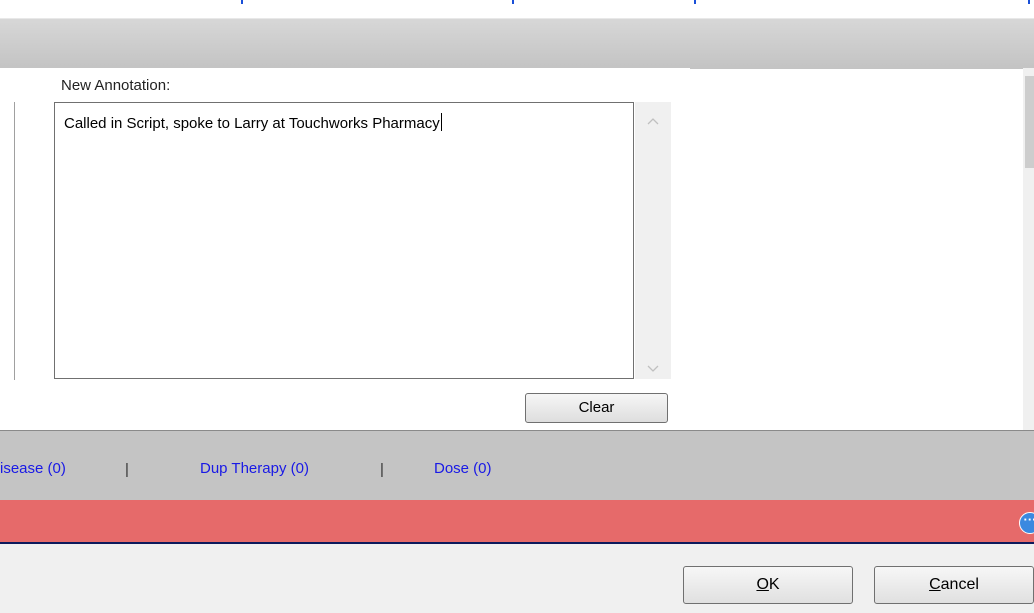 The height and width of the screenshot is (613, 1034). What do you see at coordinates (7, 241) in the screenshot?
I see `left-pane-edge` at bounding box center [7, 241].